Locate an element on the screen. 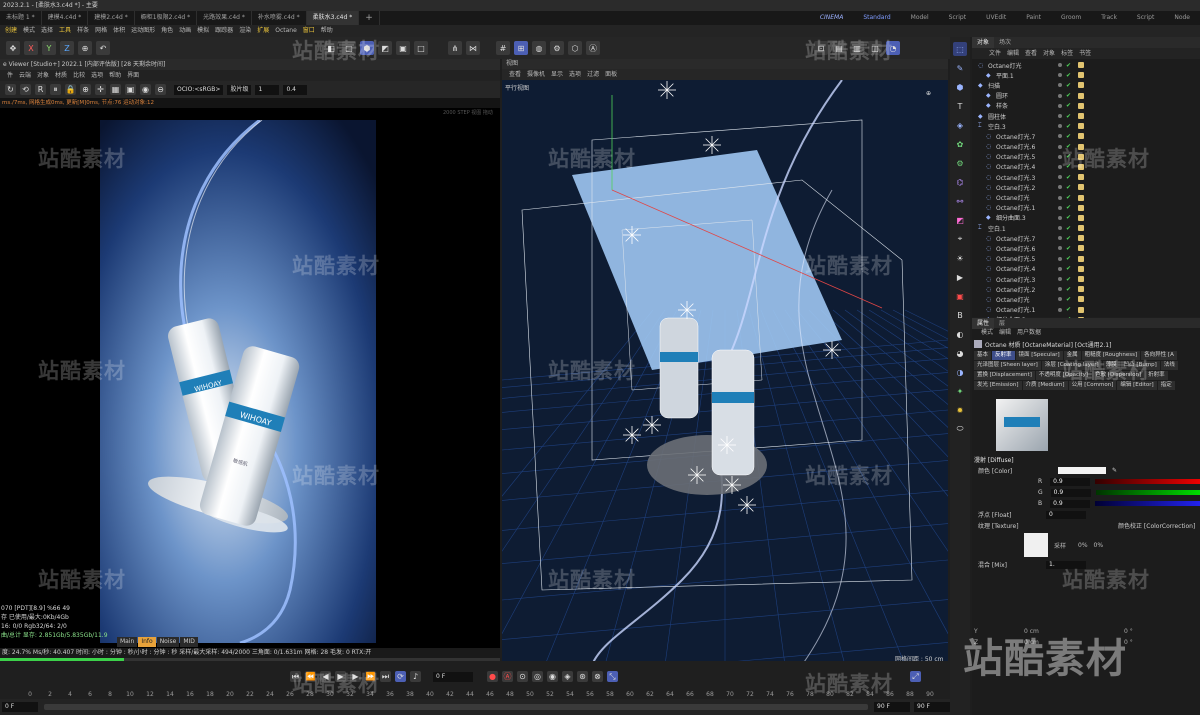 This screenshot has width=1200, height=715. doc-tab-3: 建模2.c4d * is located at coordinates (111, 18).